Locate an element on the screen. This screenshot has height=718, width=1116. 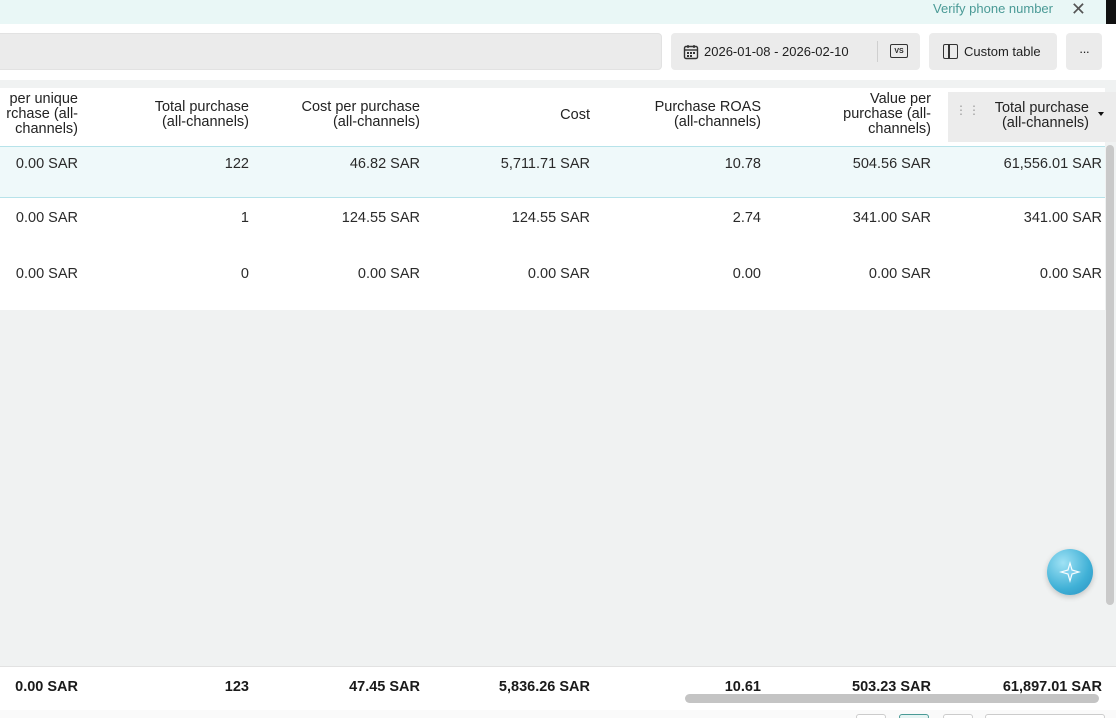
total-cell: 5,836.26 SAR is located at coordinates (544, 687).